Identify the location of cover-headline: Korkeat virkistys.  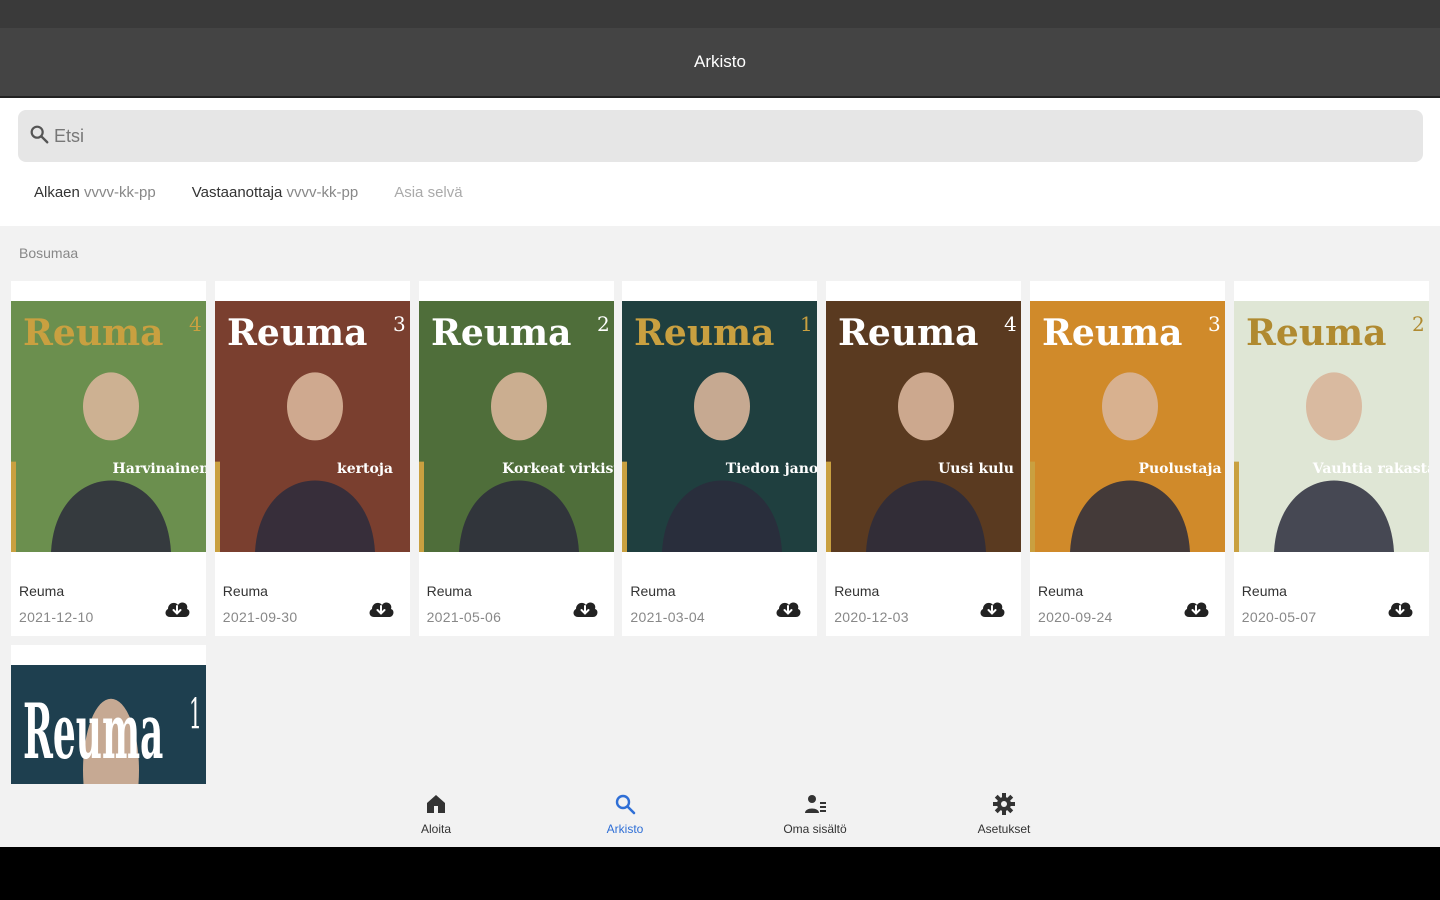
(558, 469).